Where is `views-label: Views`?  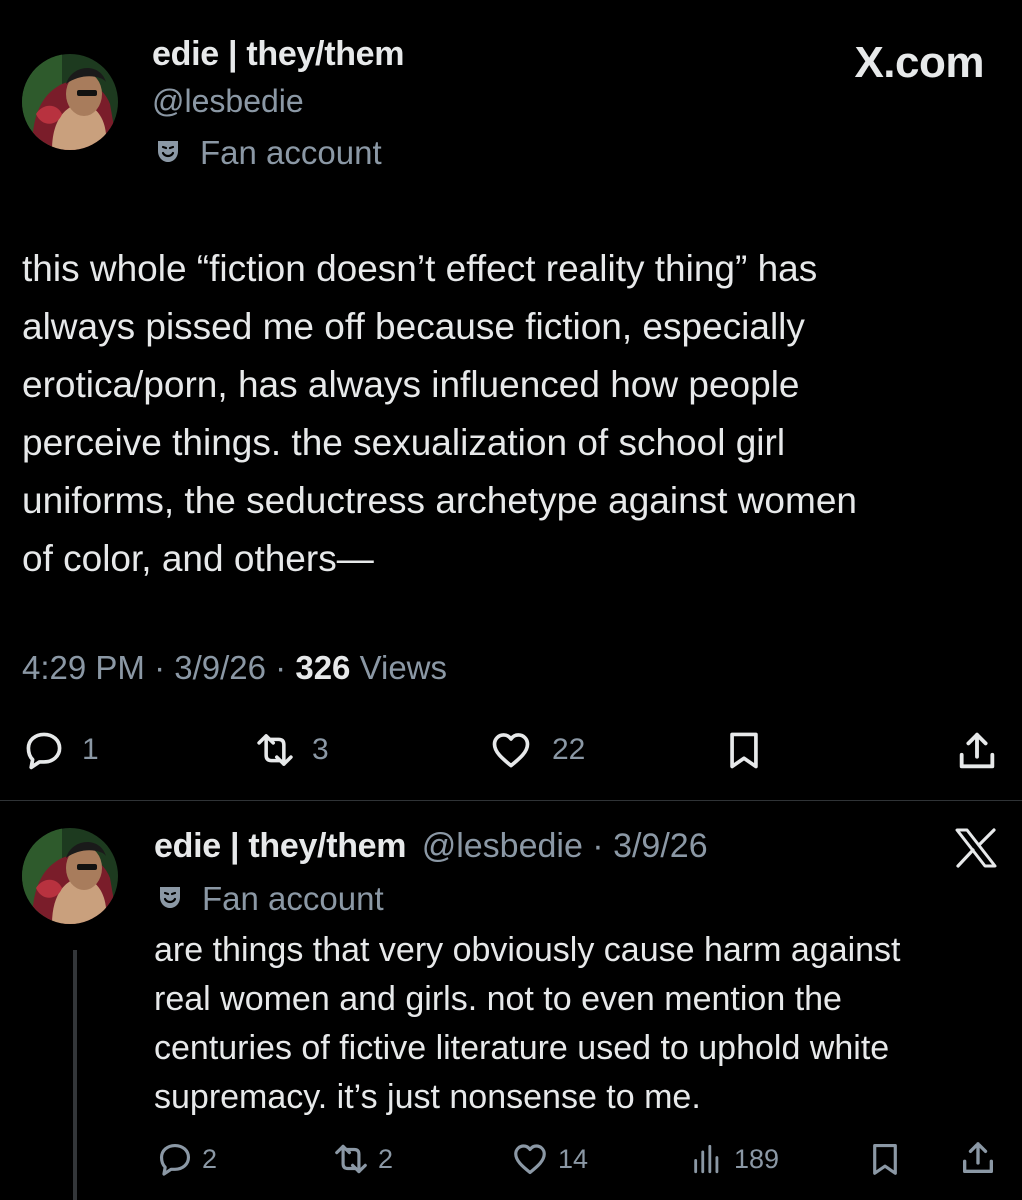 views-label: Views is located at coordinates (403, 667).